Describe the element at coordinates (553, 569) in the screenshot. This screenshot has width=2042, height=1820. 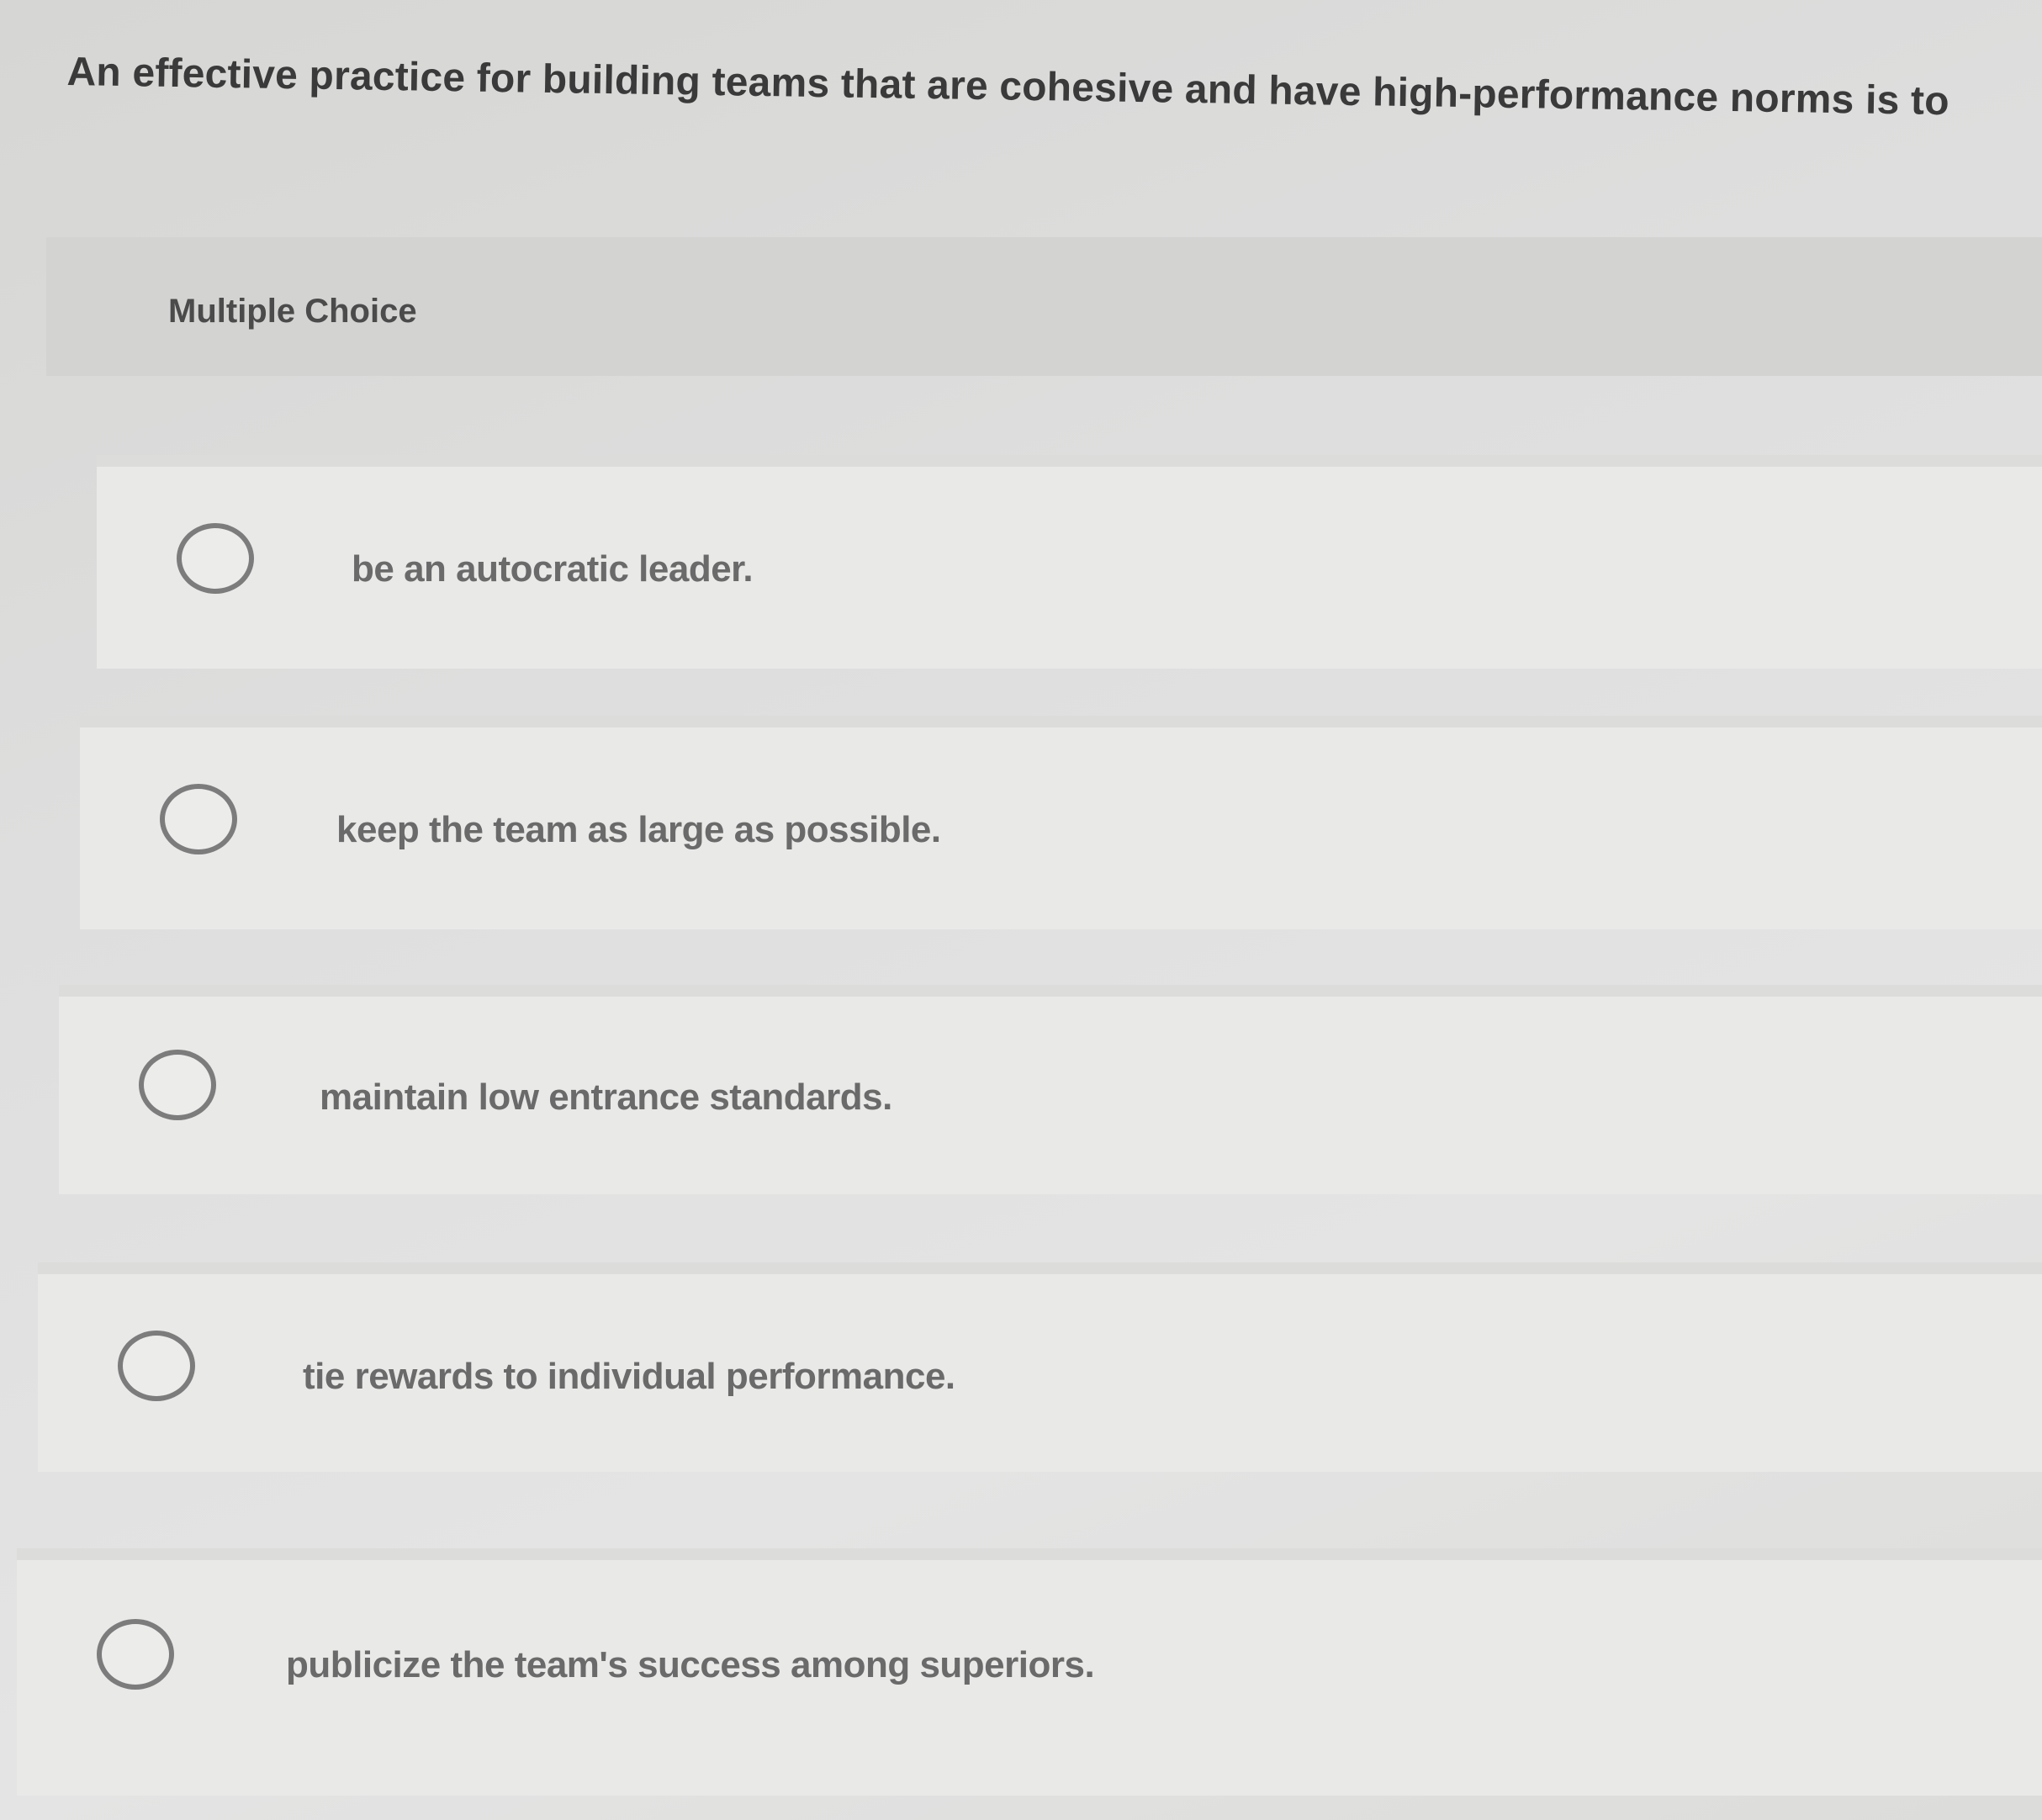
I see `answer-choice-label-1: be an autocratic leader.` at that location.